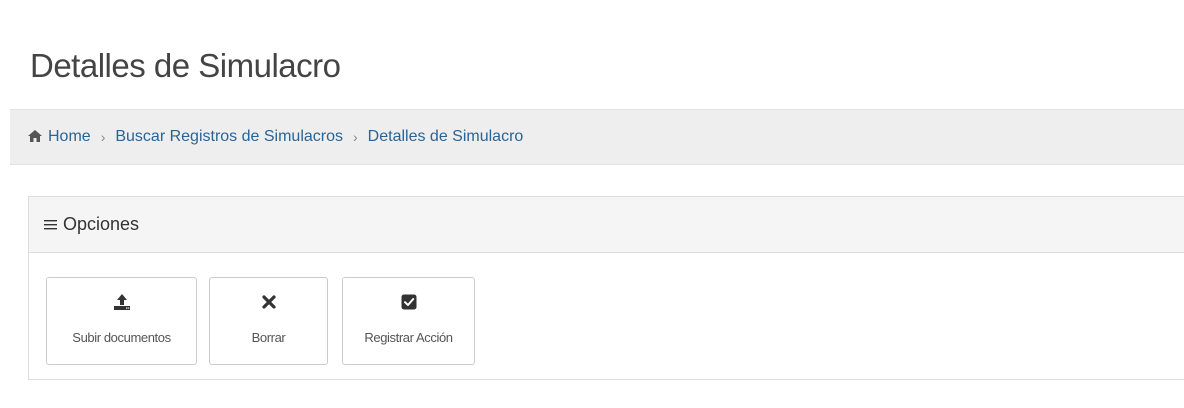 Image resolution: width=1184 pixels, height=408 pixels. What do you see at coordinates (185, 65) in the screenshot?
I see `page-title: Detalles de Simulacro` at bounding box center [185, 65].